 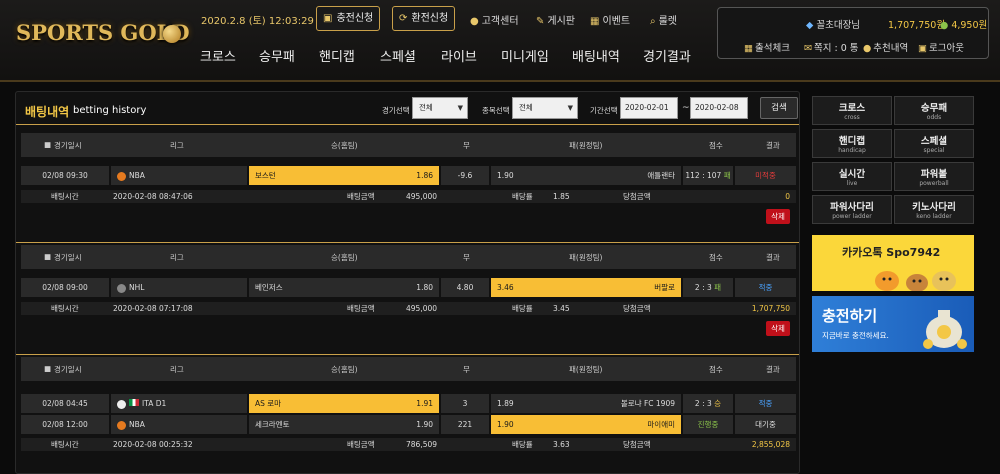 What do you see at coordinates (808, 48) in the screenshot?
I see `mail-icon: ✉` at bounding box center [808, 48].